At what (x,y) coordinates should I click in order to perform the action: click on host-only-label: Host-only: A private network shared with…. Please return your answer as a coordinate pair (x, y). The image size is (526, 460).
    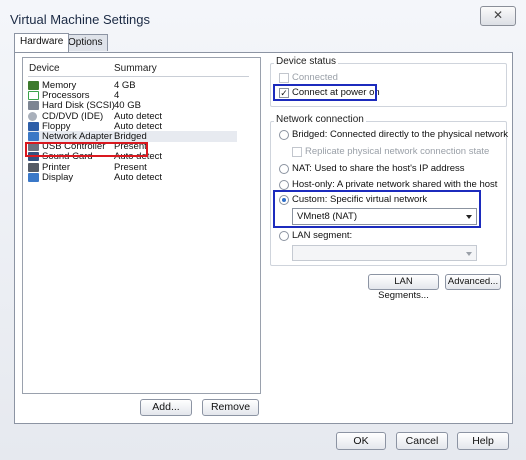
    Looking at the image, I should click on (395, 184).